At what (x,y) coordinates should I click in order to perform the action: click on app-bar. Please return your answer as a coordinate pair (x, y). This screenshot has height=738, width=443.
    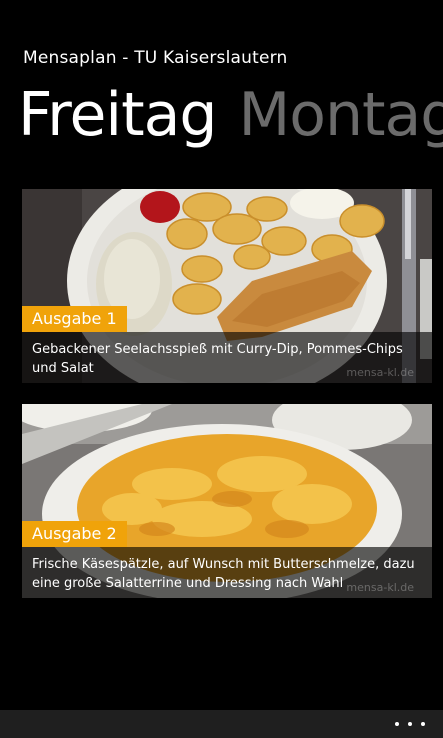
    Looking at the image, I should click on (221, 724).